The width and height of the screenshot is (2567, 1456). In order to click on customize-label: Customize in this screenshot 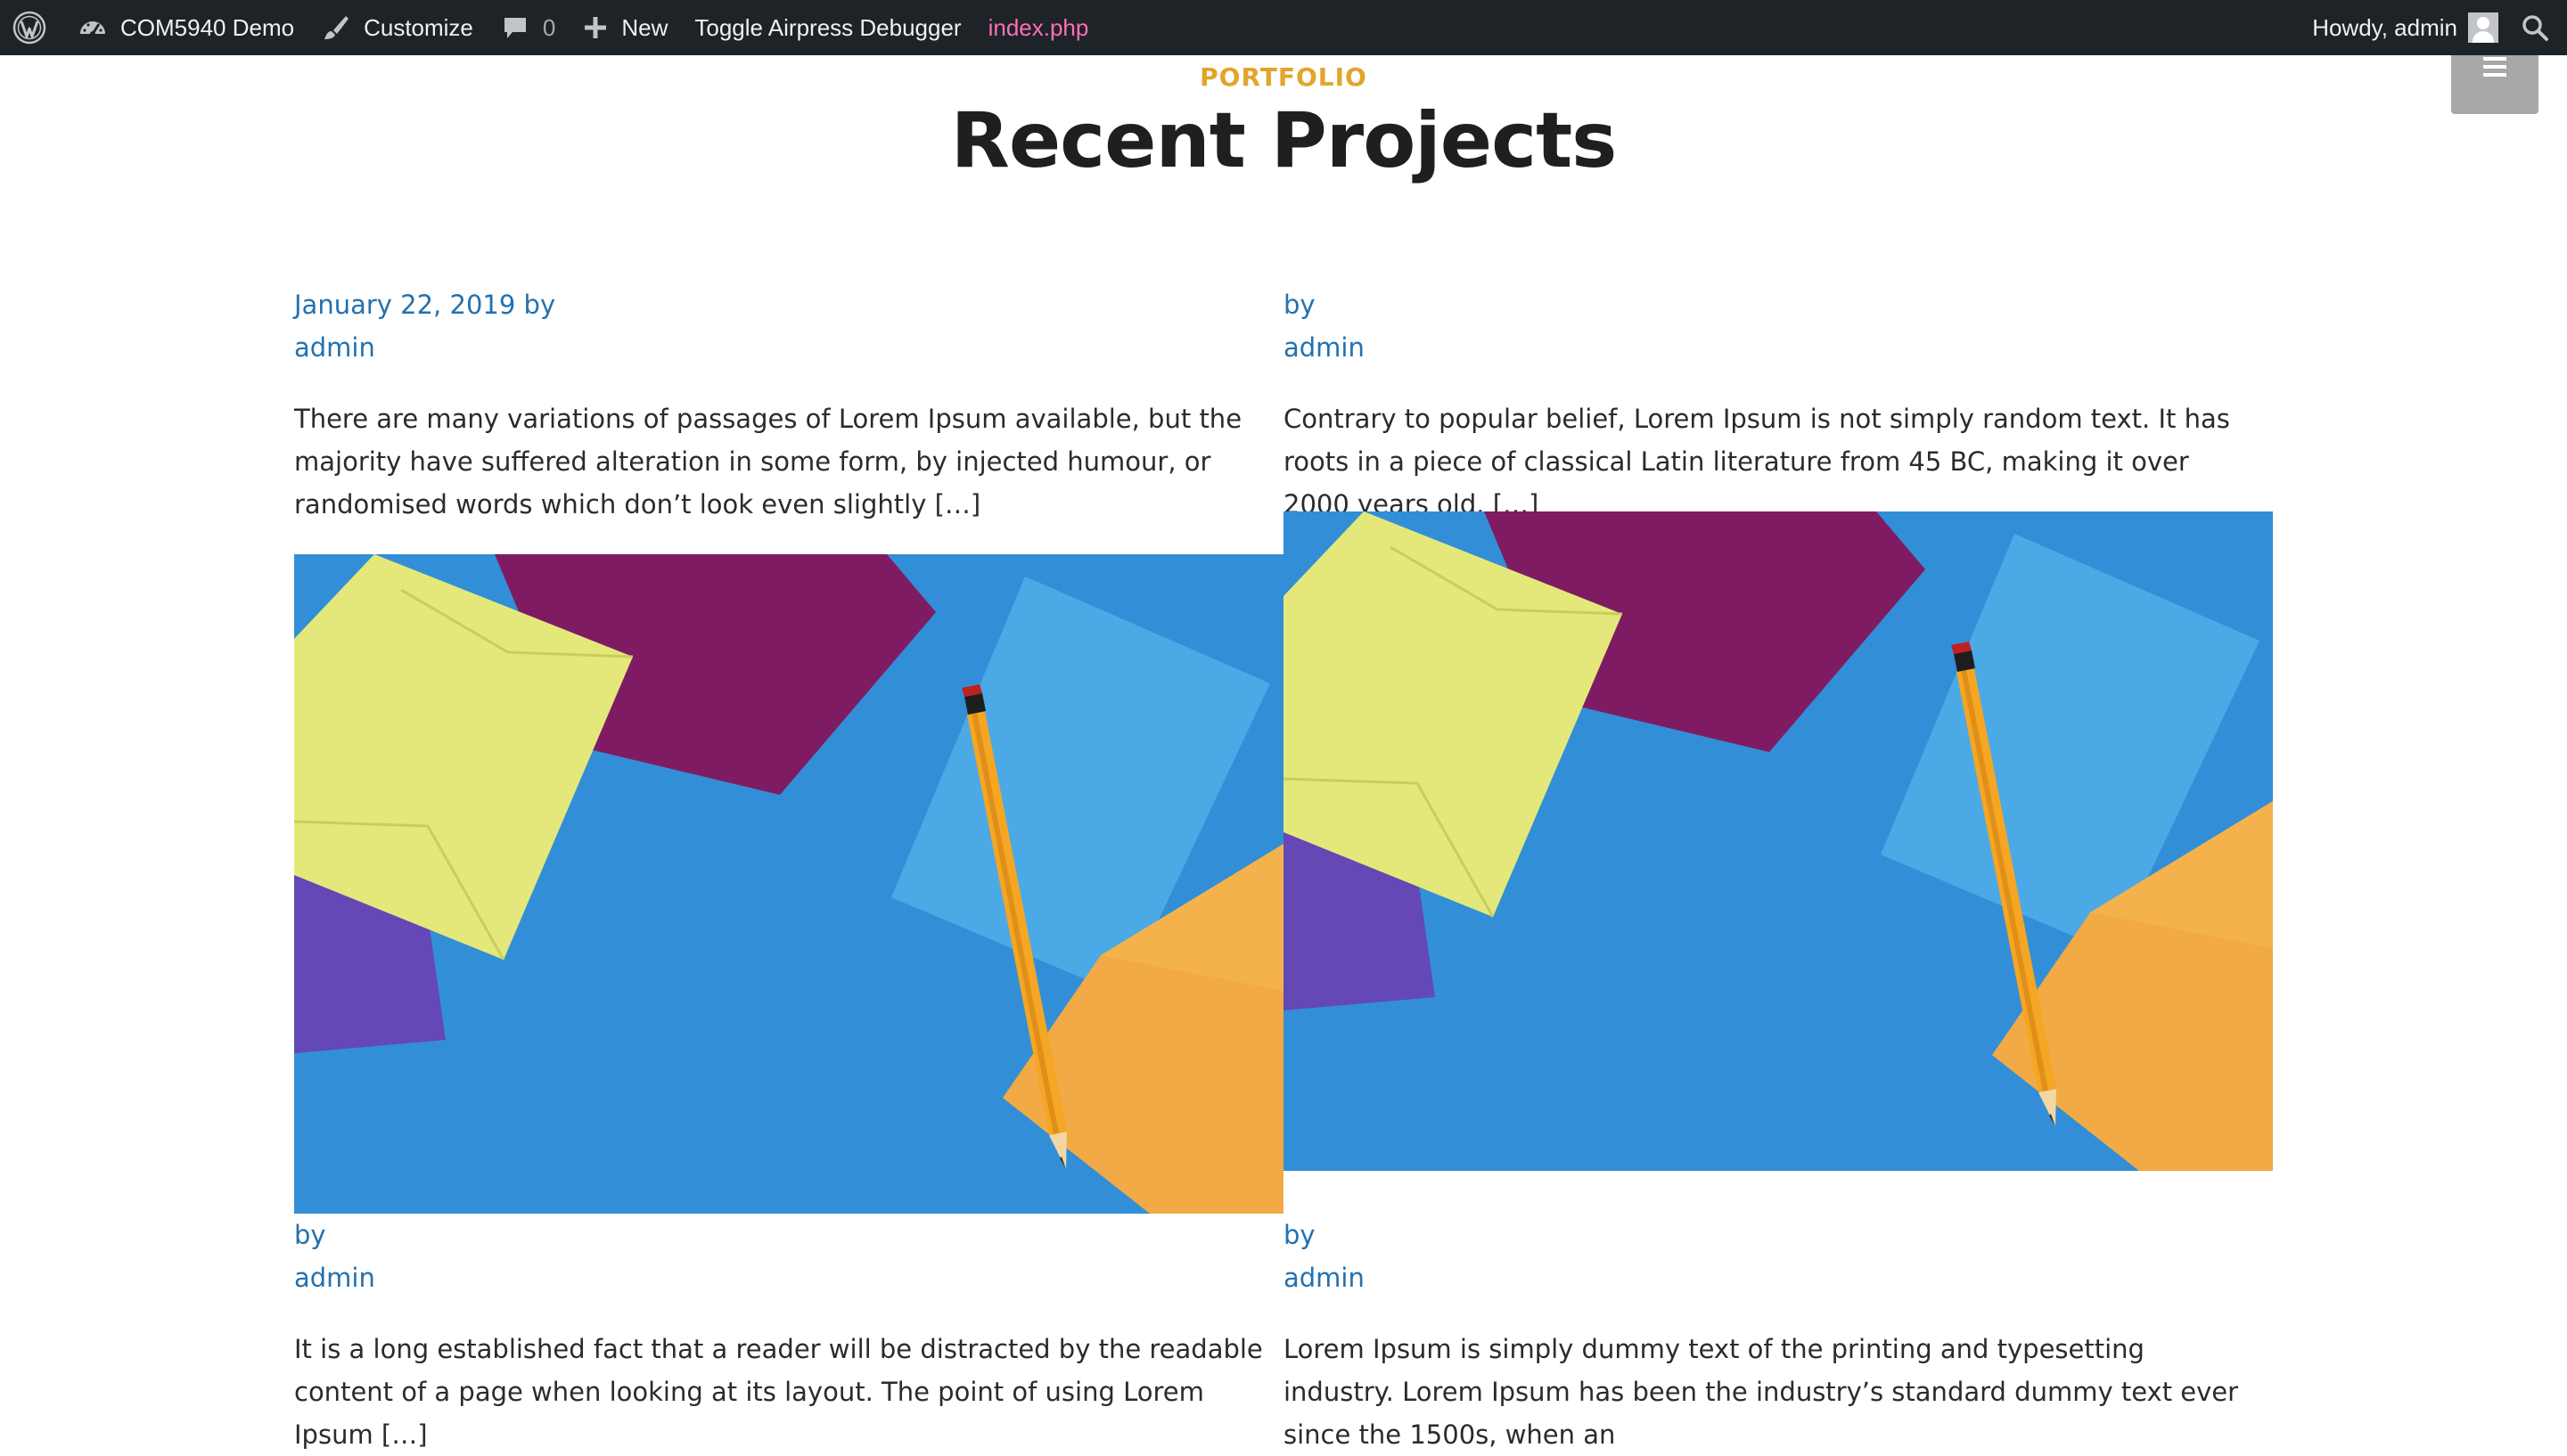, I will do `click(418, 27)`.